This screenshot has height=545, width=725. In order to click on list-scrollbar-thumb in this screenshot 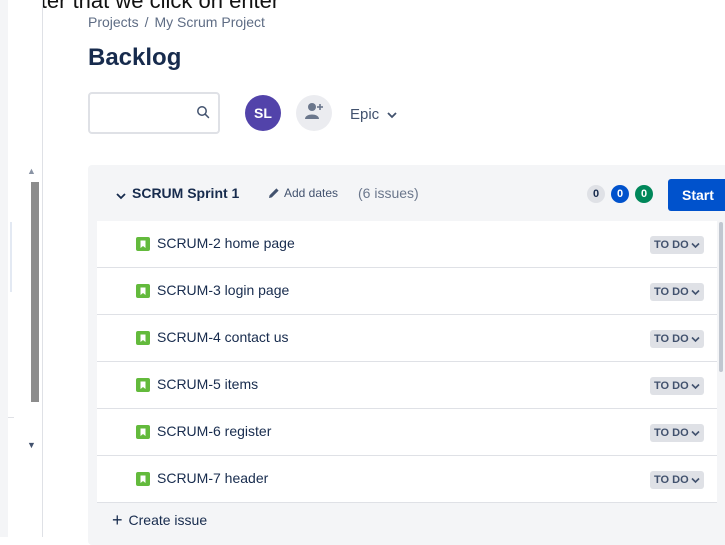, I will do `click(721, 297)`.